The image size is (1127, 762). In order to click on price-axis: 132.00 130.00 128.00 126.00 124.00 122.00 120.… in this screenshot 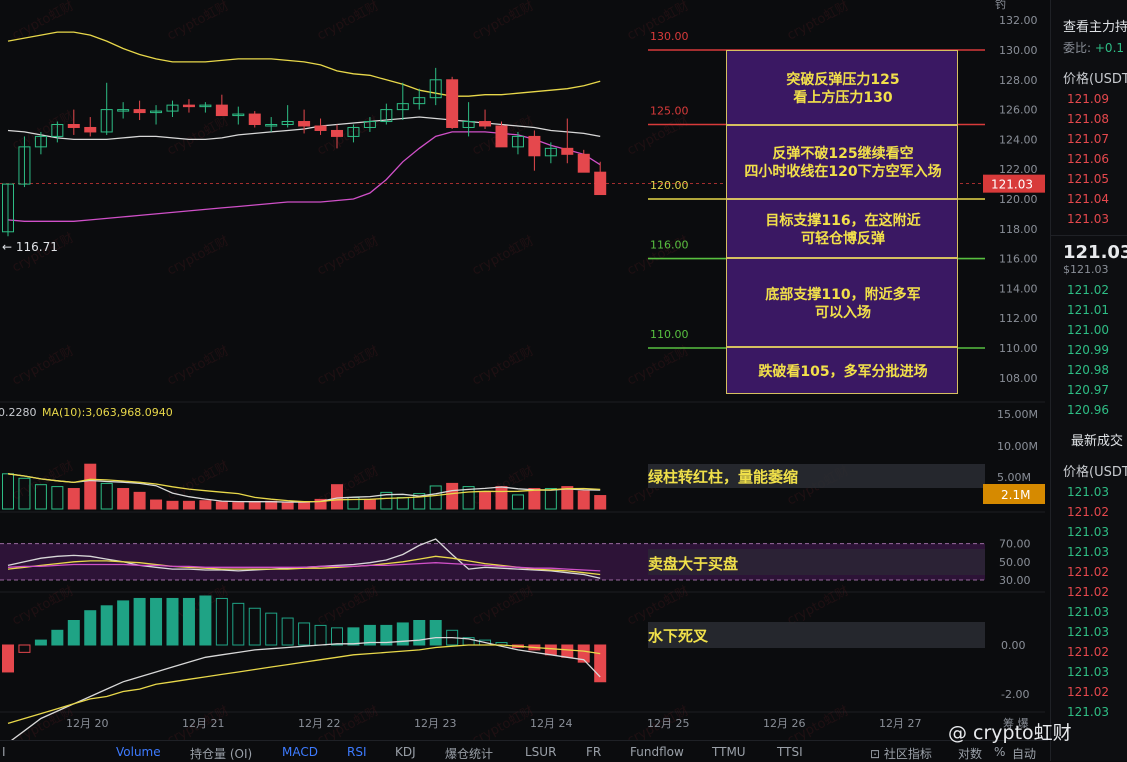, I will do `click(1014, 192)`.